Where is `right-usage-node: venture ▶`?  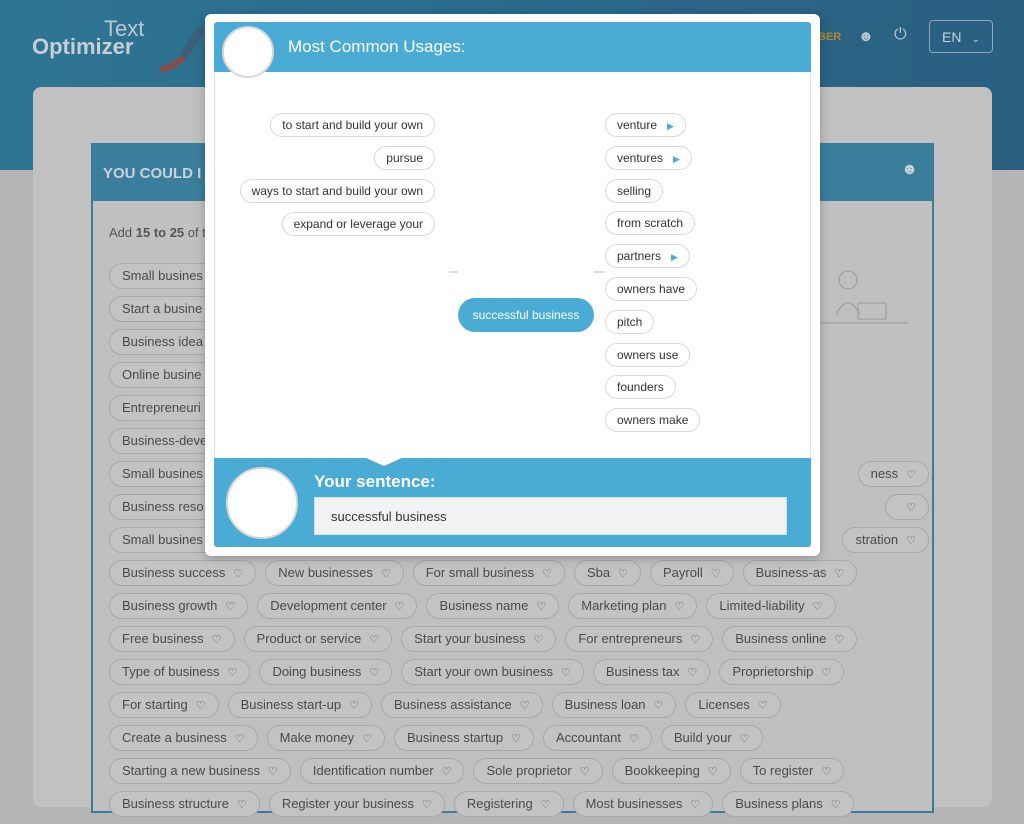
right-usage-node: venture ▶ is located at coordinates (645, 125).